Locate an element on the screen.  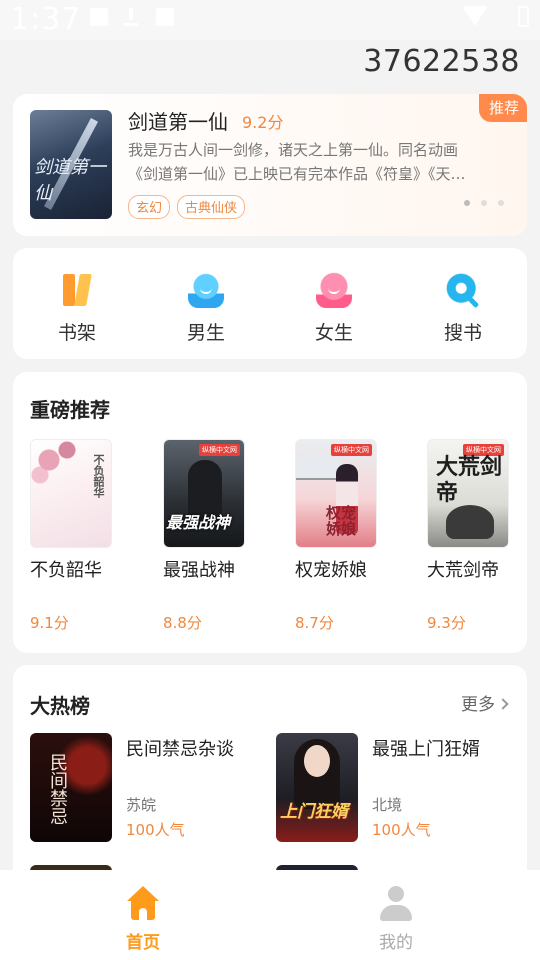
book-card: 纵横中文网 大荒剑帝 大荒剑帝 9.3分 is located at coordinates (473, 536).